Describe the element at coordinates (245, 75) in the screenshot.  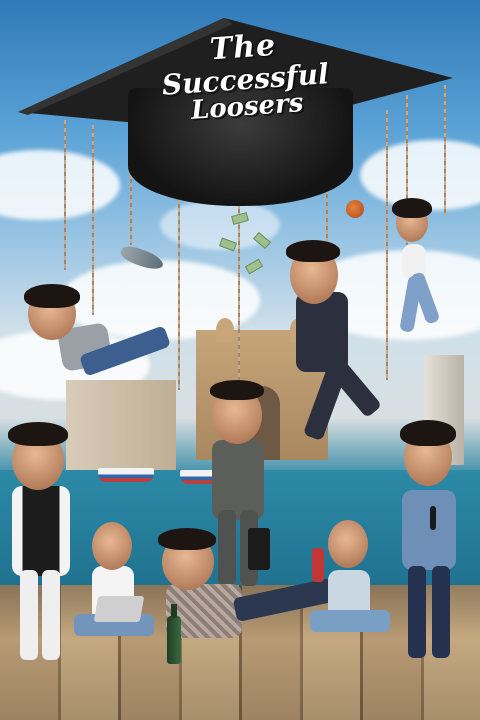
I see `poster-title: The Successful Loosers` at that location.